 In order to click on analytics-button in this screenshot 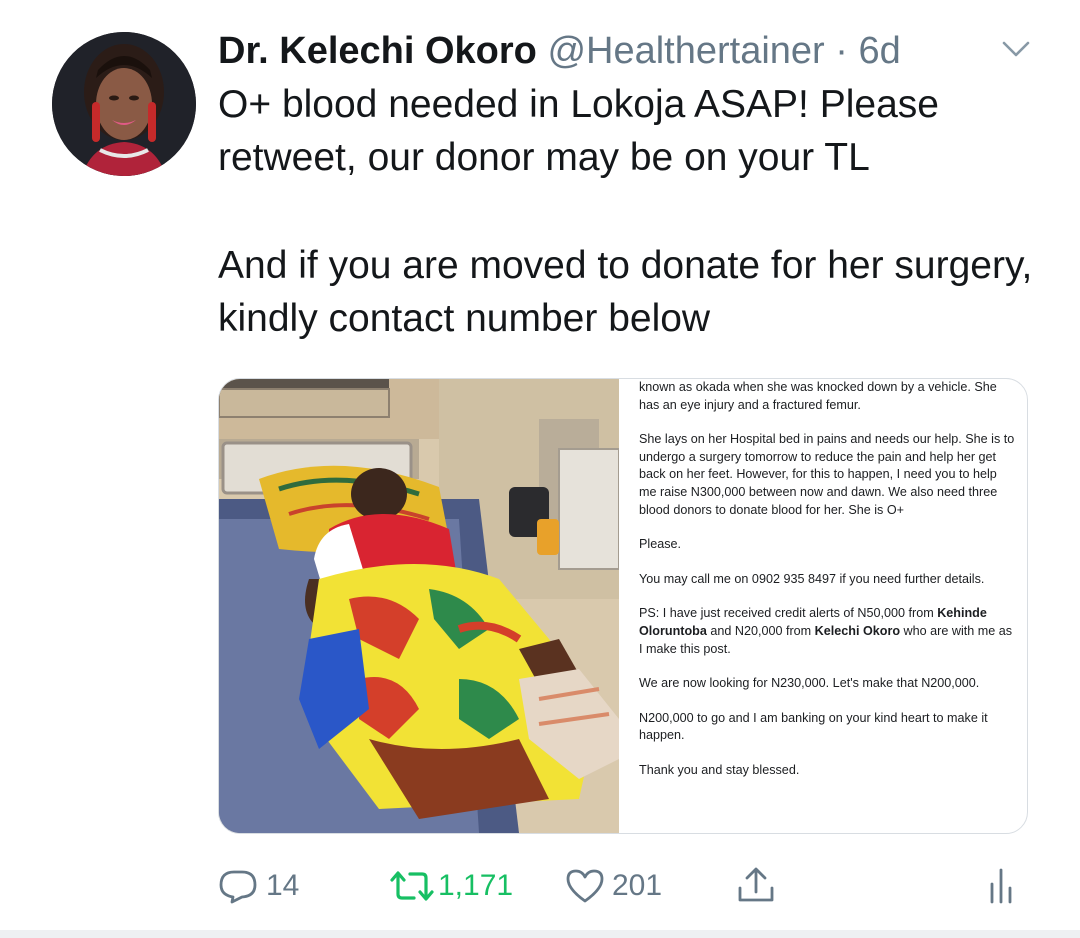, I will do `click(1005, 886)`.